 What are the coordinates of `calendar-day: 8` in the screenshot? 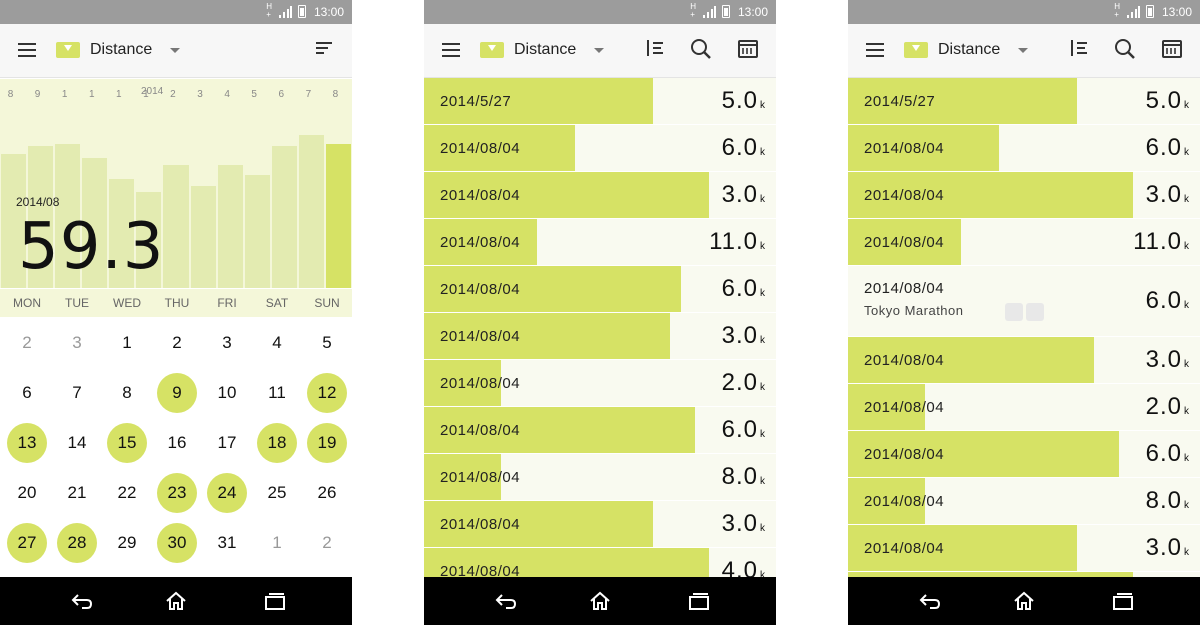 It's located at (127, 393).